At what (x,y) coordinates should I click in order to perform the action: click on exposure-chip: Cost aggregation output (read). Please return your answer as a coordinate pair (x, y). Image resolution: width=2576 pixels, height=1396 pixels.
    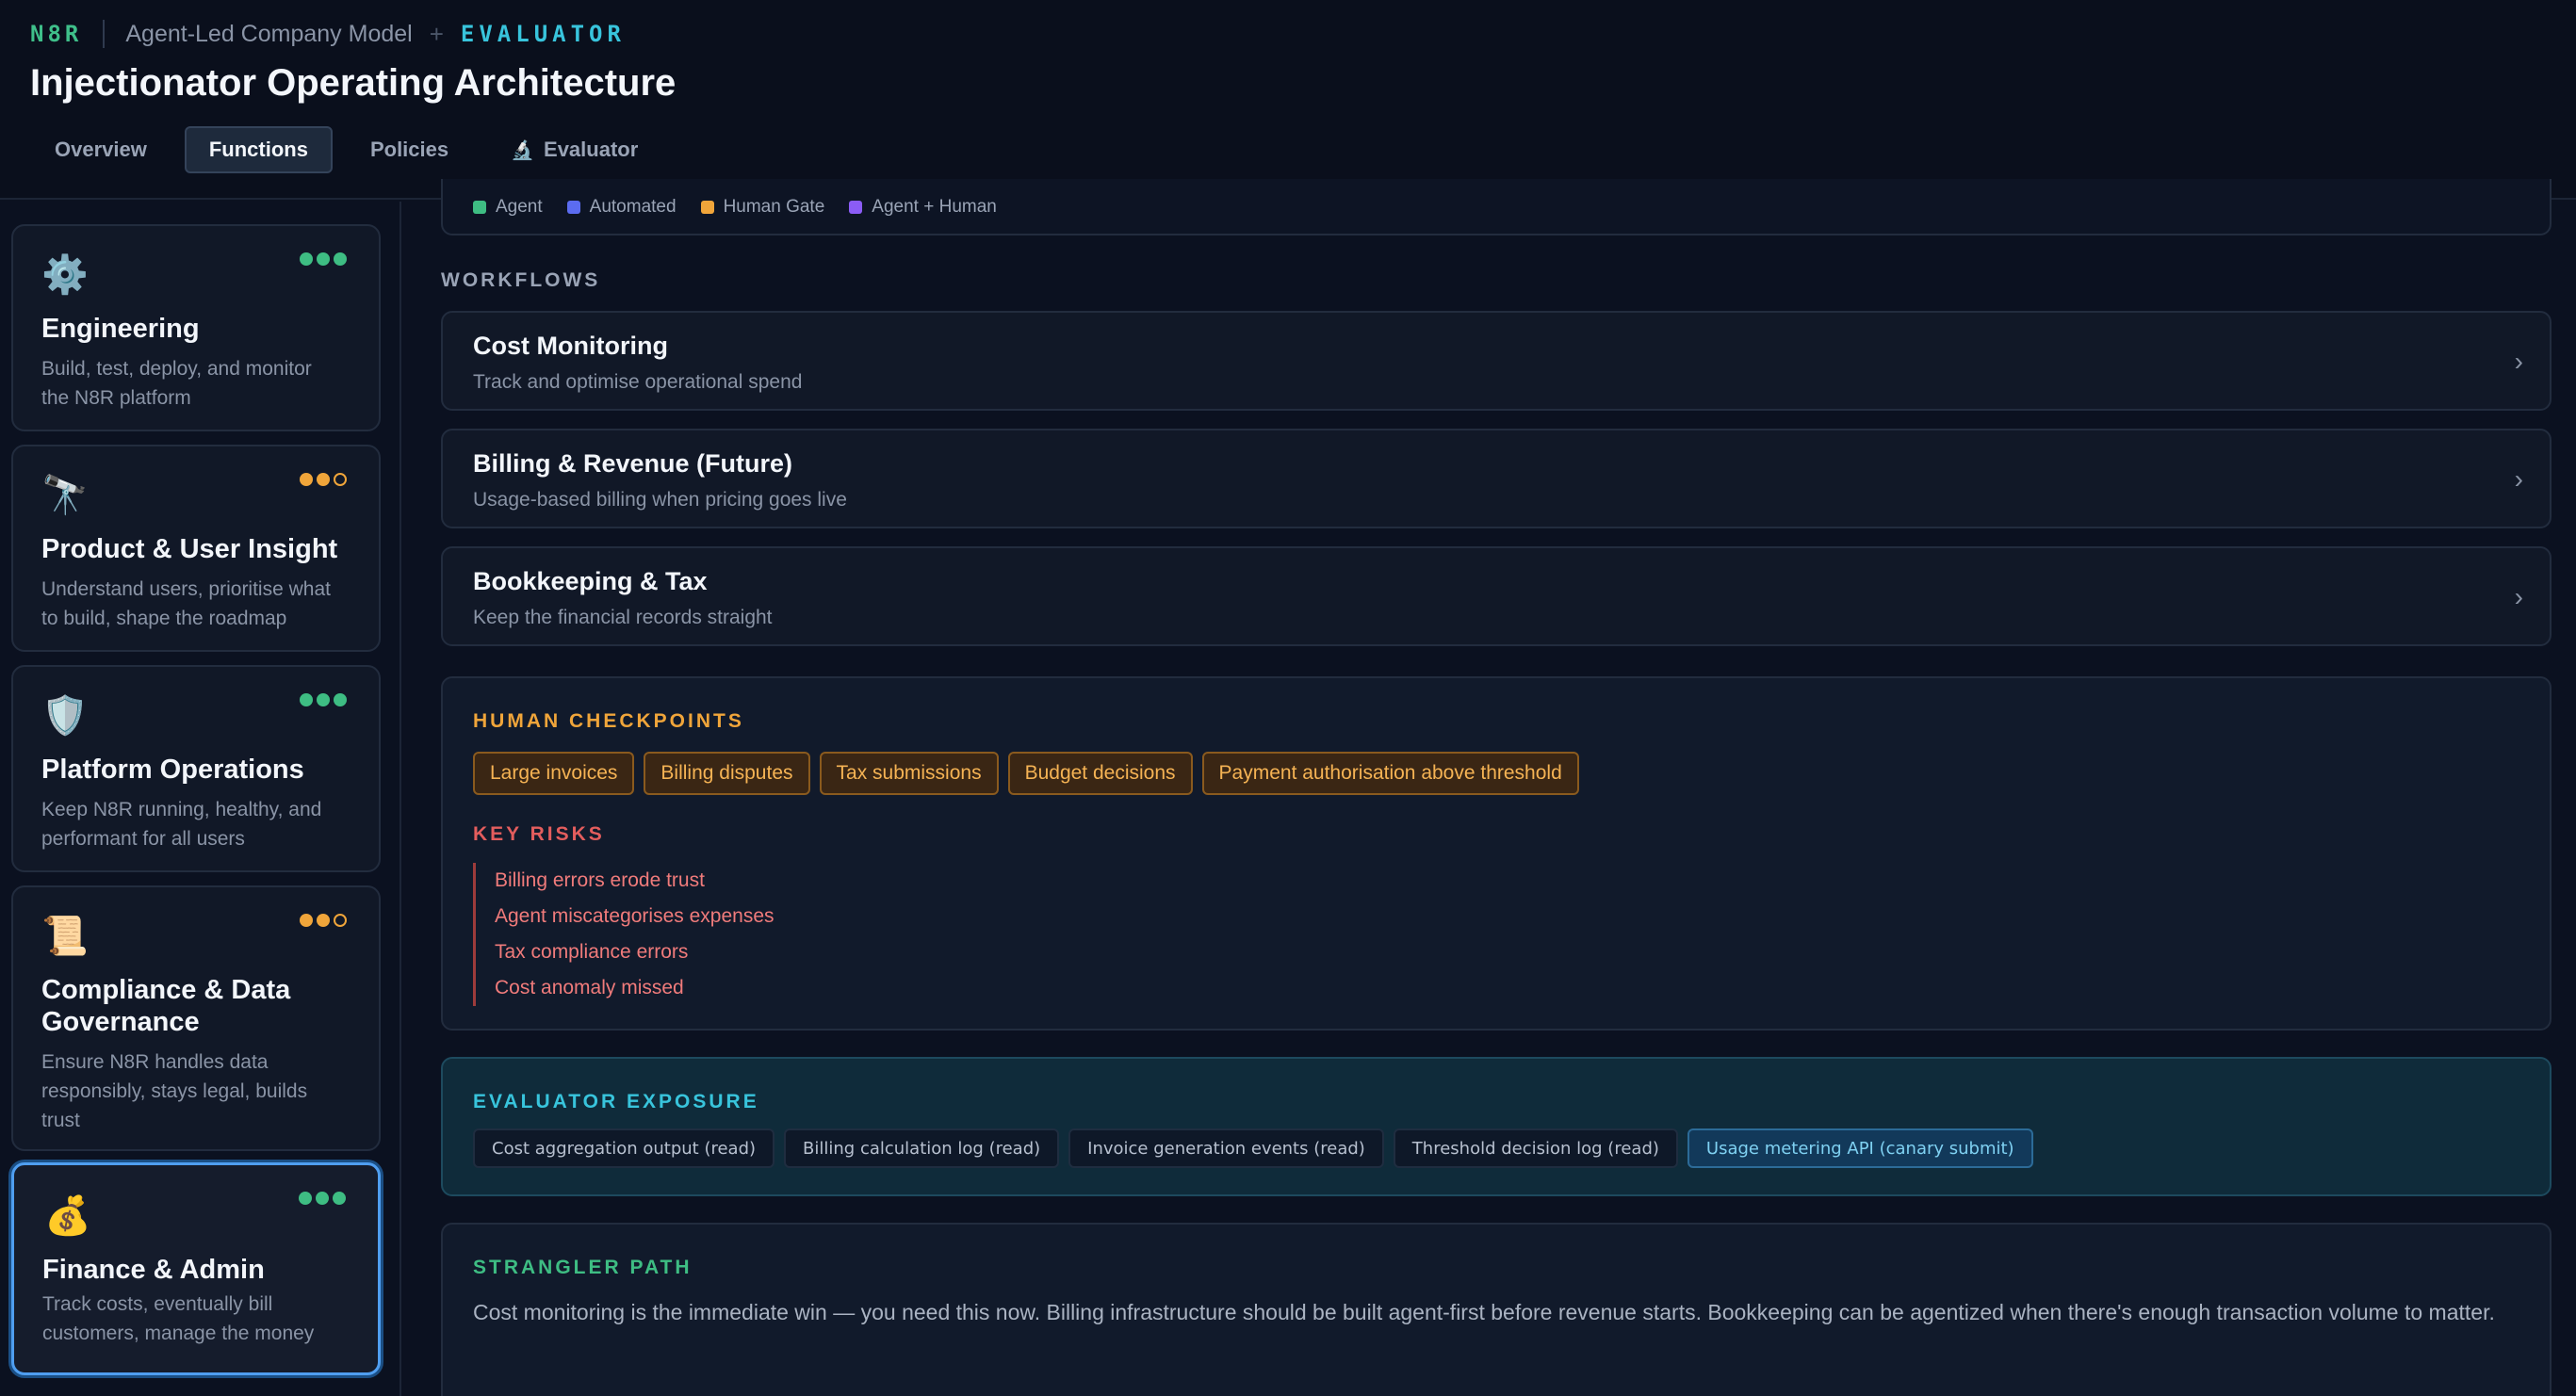
    Looking at the image, I should click on (624, 1148).